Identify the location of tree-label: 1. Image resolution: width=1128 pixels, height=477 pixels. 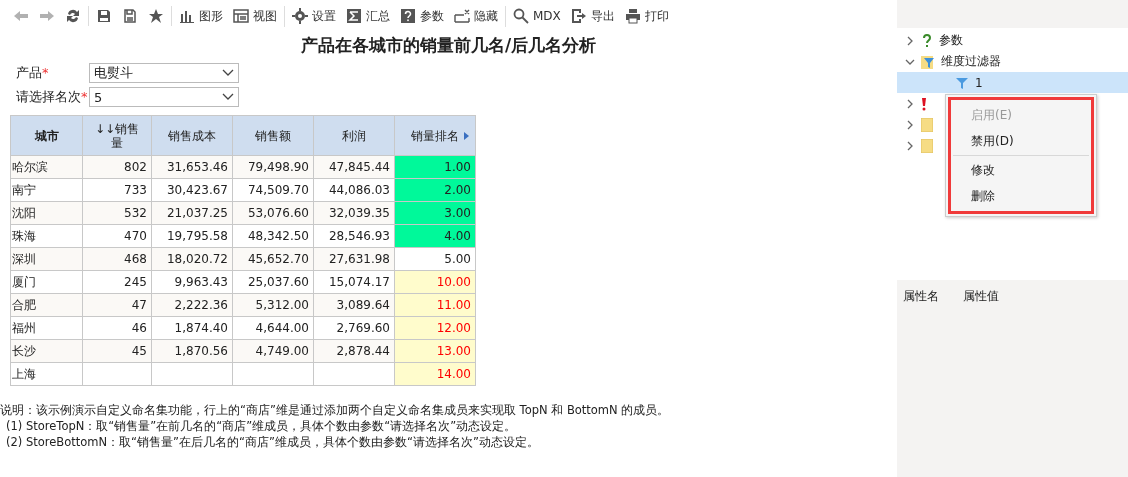
(979, 82).